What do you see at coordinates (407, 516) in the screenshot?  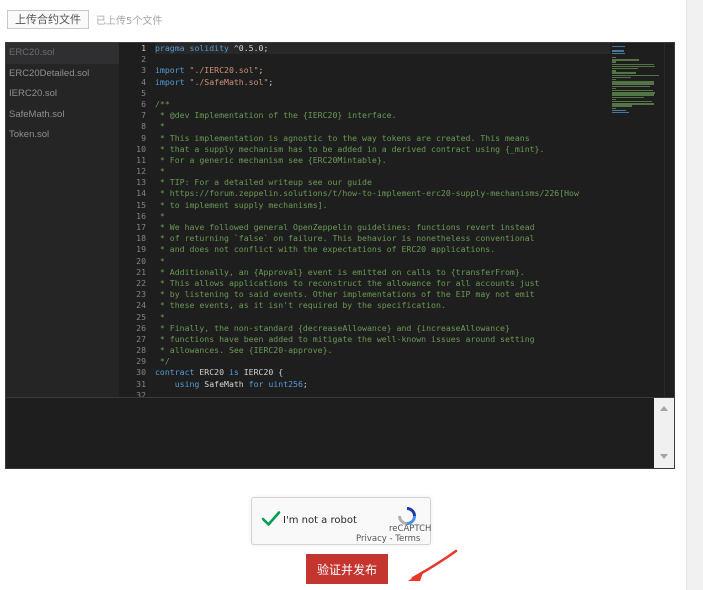 I see `recaptcha-logo-icon` at bounding box center [407, 516].